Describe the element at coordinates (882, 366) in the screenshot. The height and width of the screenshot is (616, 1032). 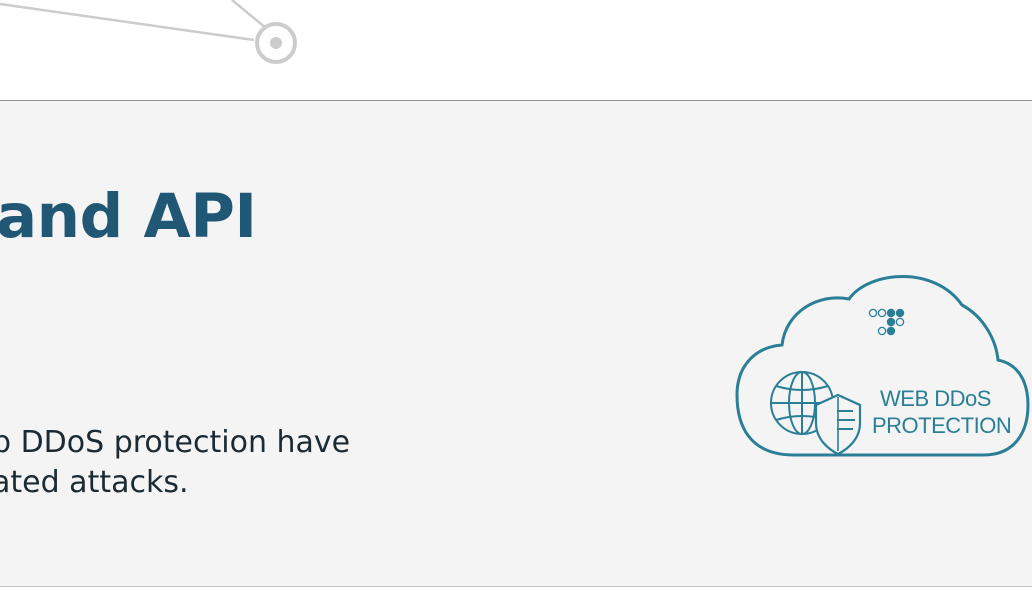
I see `web-ddos-protection-badge: WEB DDoS PROTECTION` at that location.